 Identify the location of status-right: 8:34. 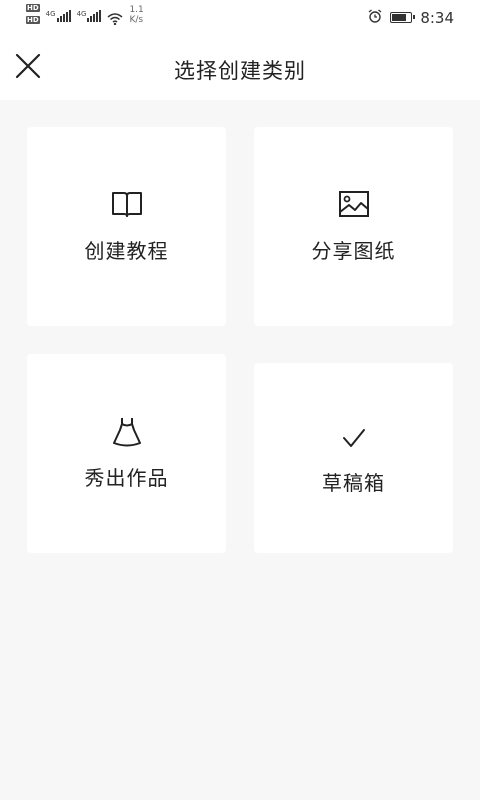
(411, 17).